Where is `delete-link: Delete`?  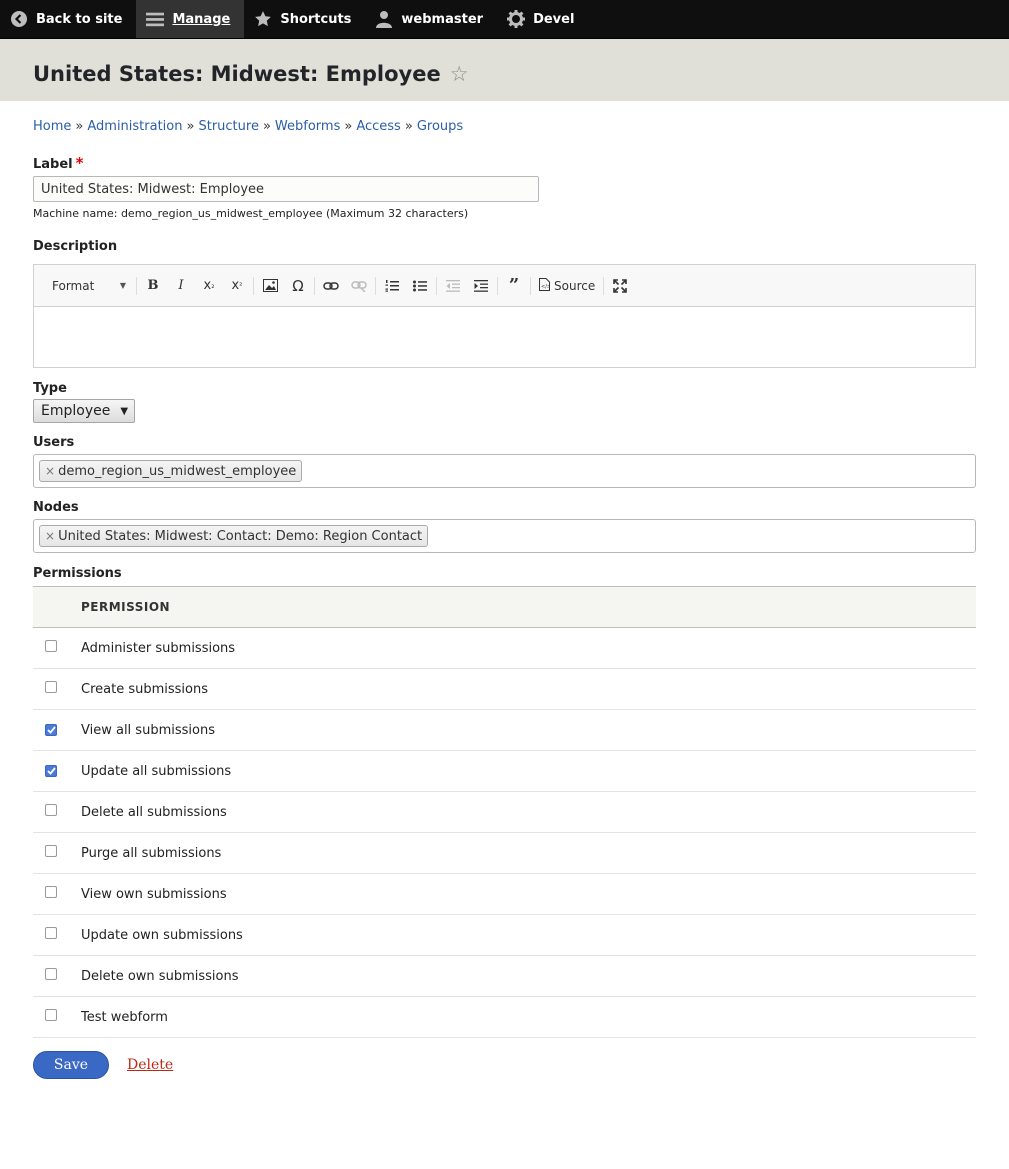 delete-link: Delete is located at coordinates (150, 1065).